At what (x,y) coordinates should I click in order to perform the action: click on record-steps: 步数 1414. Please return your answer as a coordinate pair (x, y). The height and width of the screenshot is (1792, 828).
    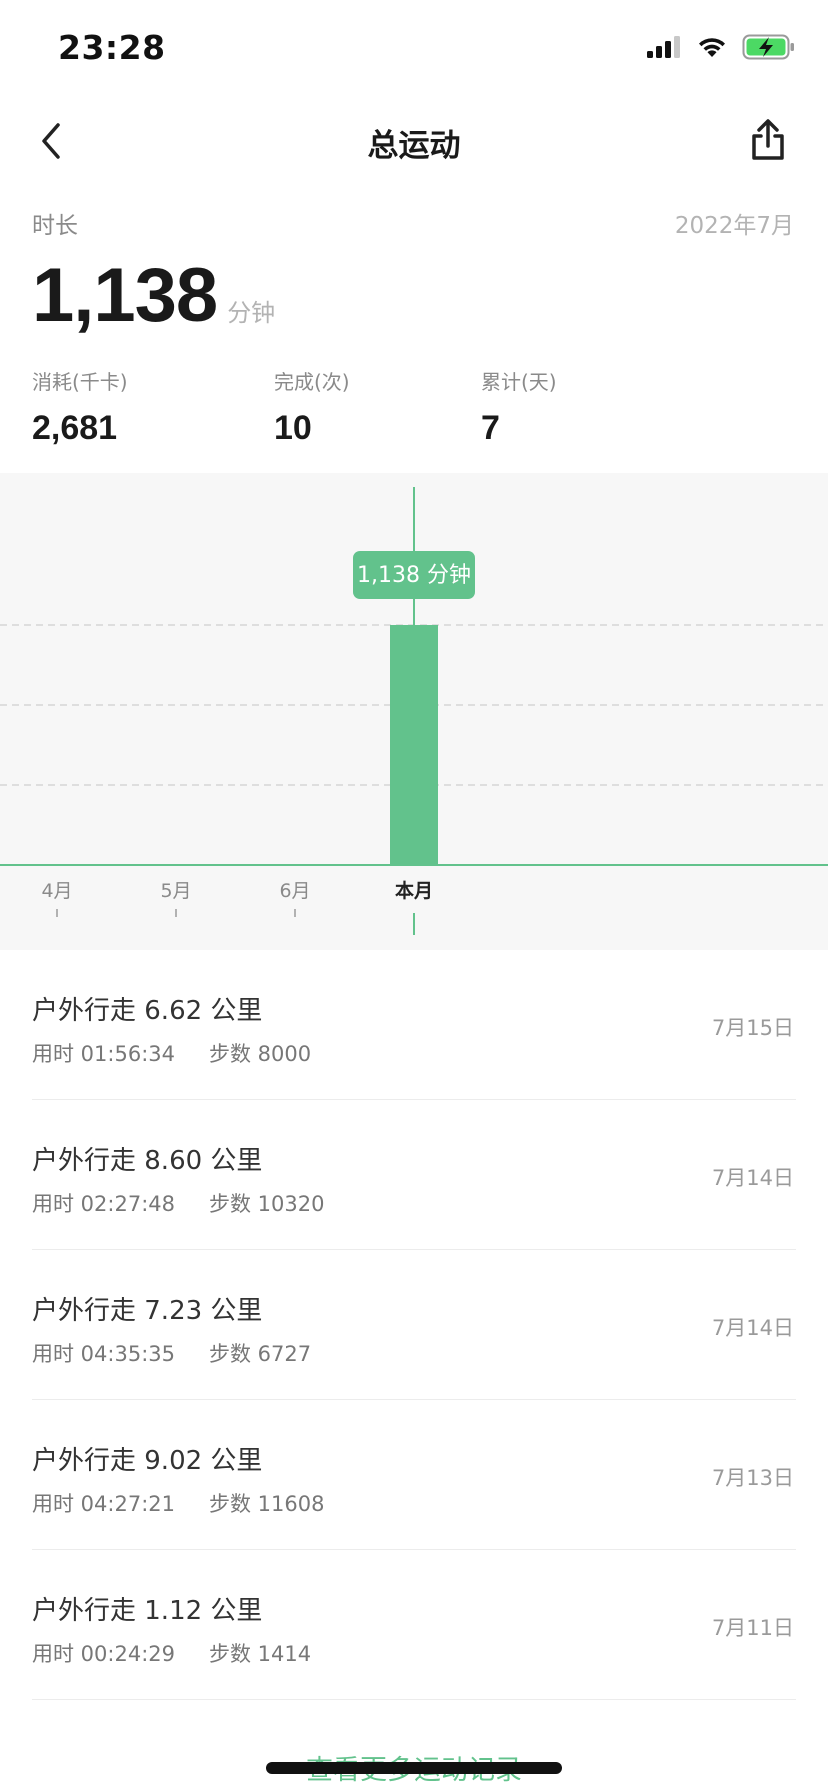
    Looking at the image, I should click on (260, 1654).